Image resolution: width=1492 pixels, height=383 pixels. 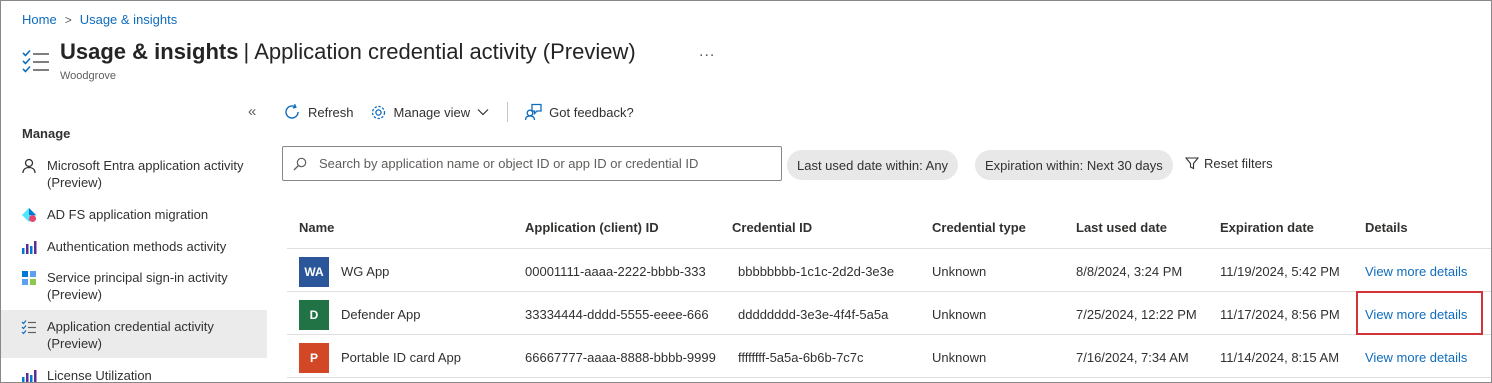 I want to click on last-used-date: 7/16/2024, 7:34 AM, so click(x=1132, y=357).